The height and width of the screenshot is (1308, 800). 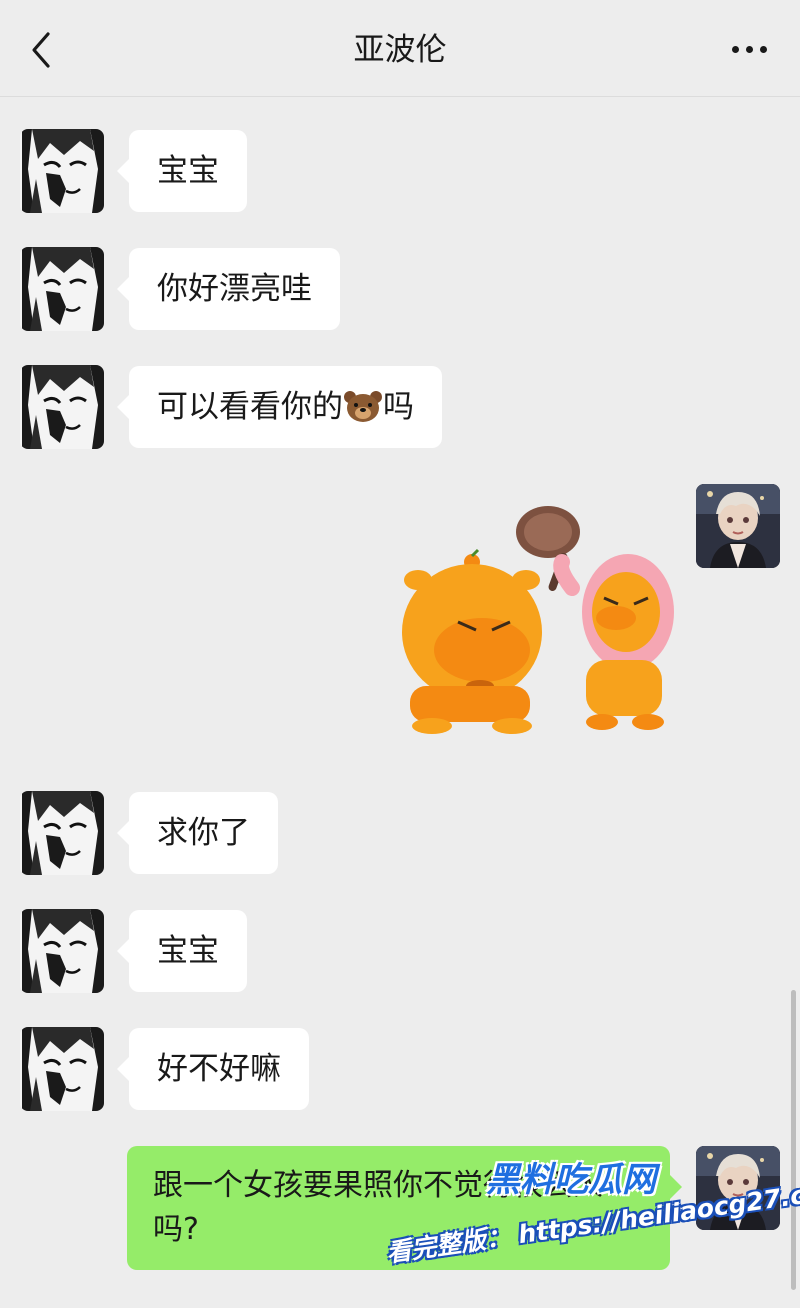 I want to click on chat-title: 亚波伦, so click(x=400, y=50).